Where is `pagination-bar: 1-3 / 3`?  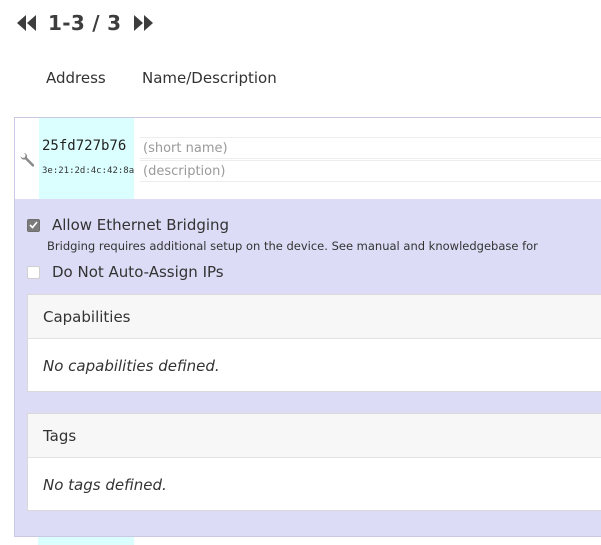
pagination-bar: 1-3 / 3 is located at coordinates (85, 23).